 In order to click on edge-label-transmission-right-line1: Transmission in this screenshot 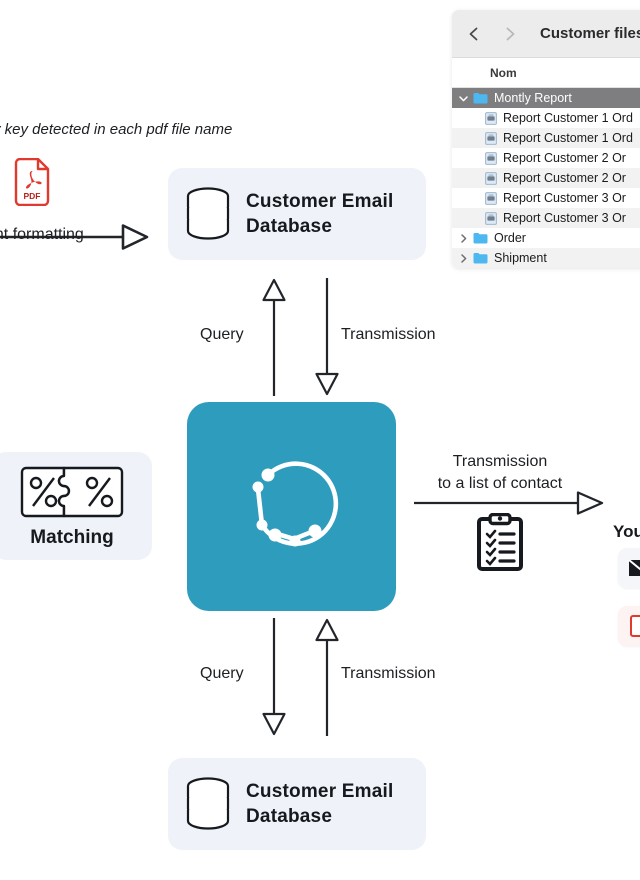, I will do `click(500, 461)`.